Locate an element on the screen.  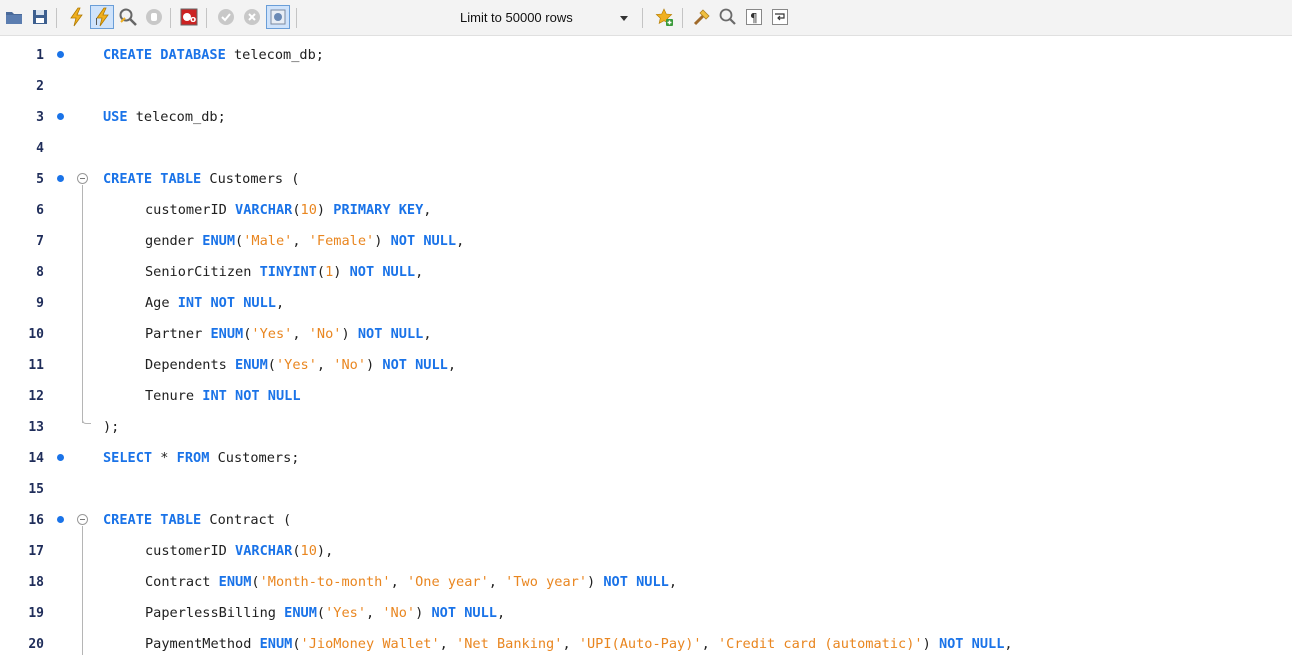
beautify-icon is located at coordinates (702, 17).